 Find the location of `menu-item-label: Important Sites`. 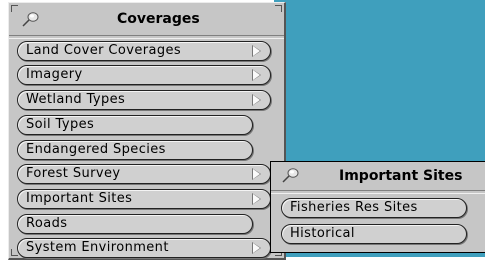

menu-item-label: Important Sites is located at coordinates (79, 198).